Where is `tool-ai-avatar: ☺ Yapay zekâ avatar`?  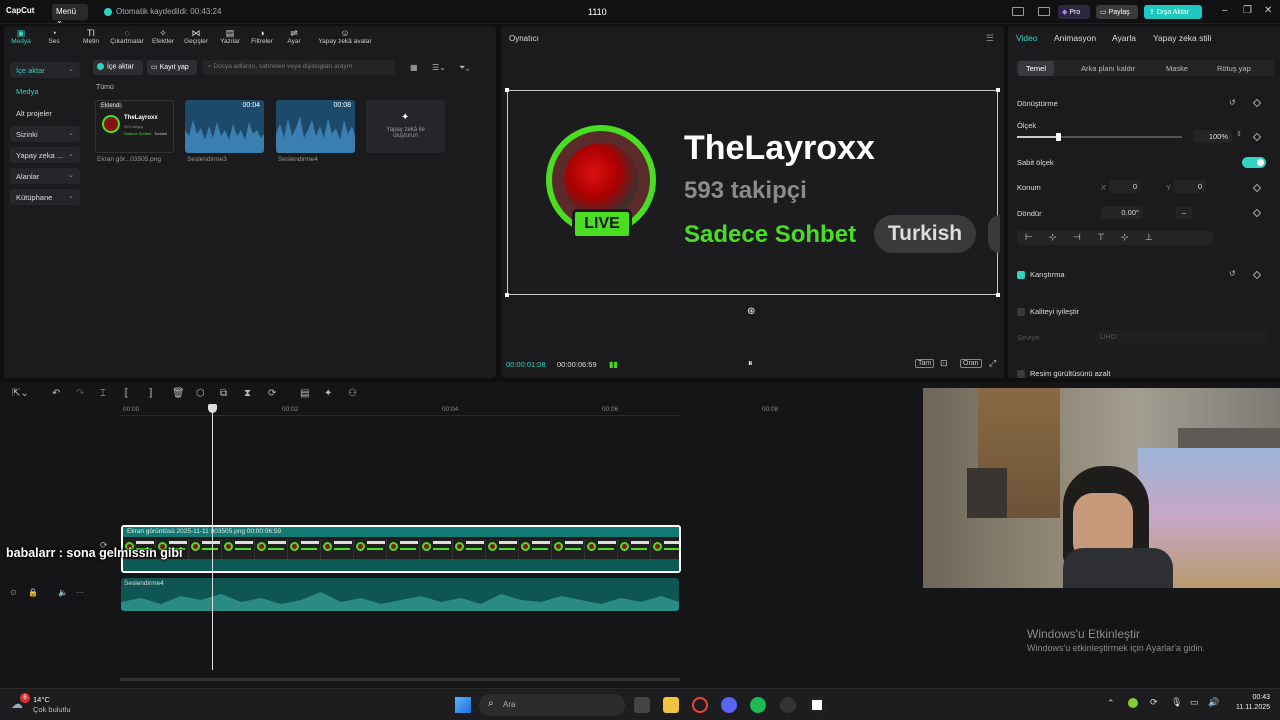 tool-ai-avatar: ☺ Yapay zekâ avatar is located at coordinates (345, 36).